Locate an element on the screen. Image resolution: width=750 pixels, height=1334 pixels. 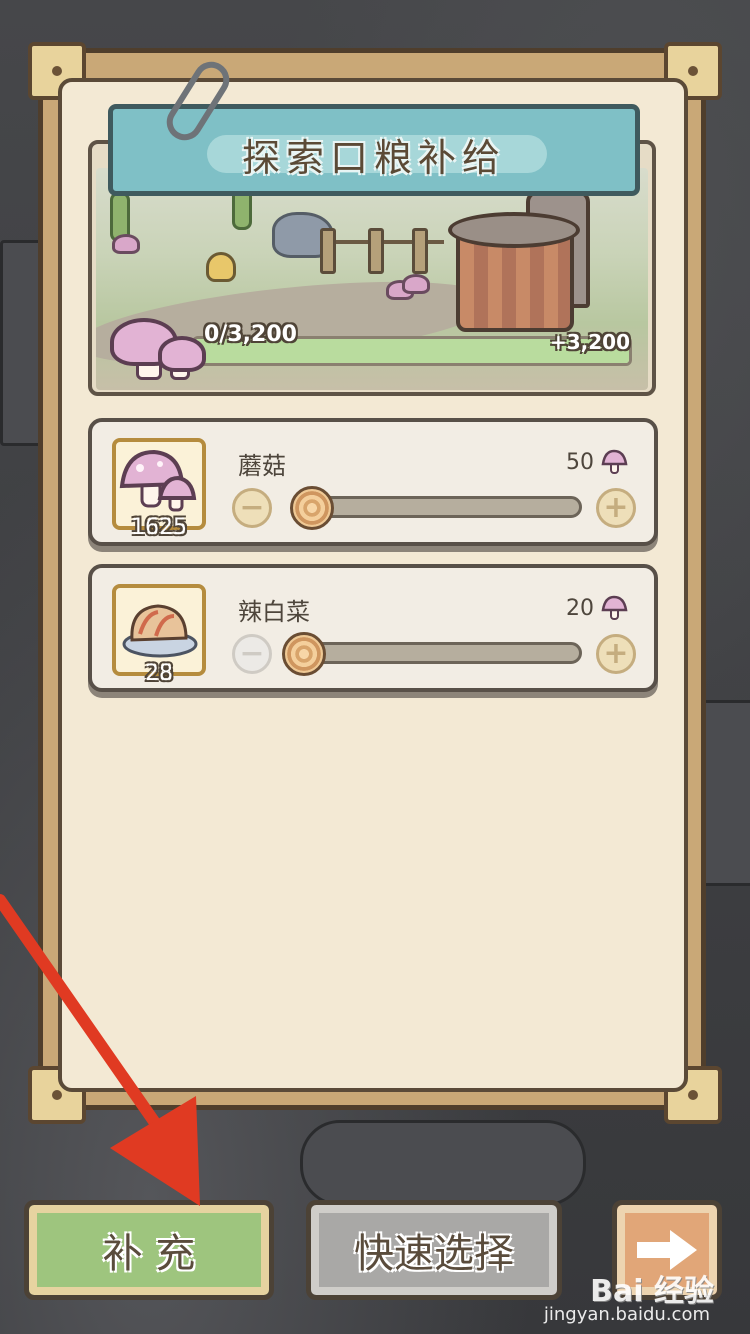
rations-added: +3,200 is located at coordinates (589, 342).